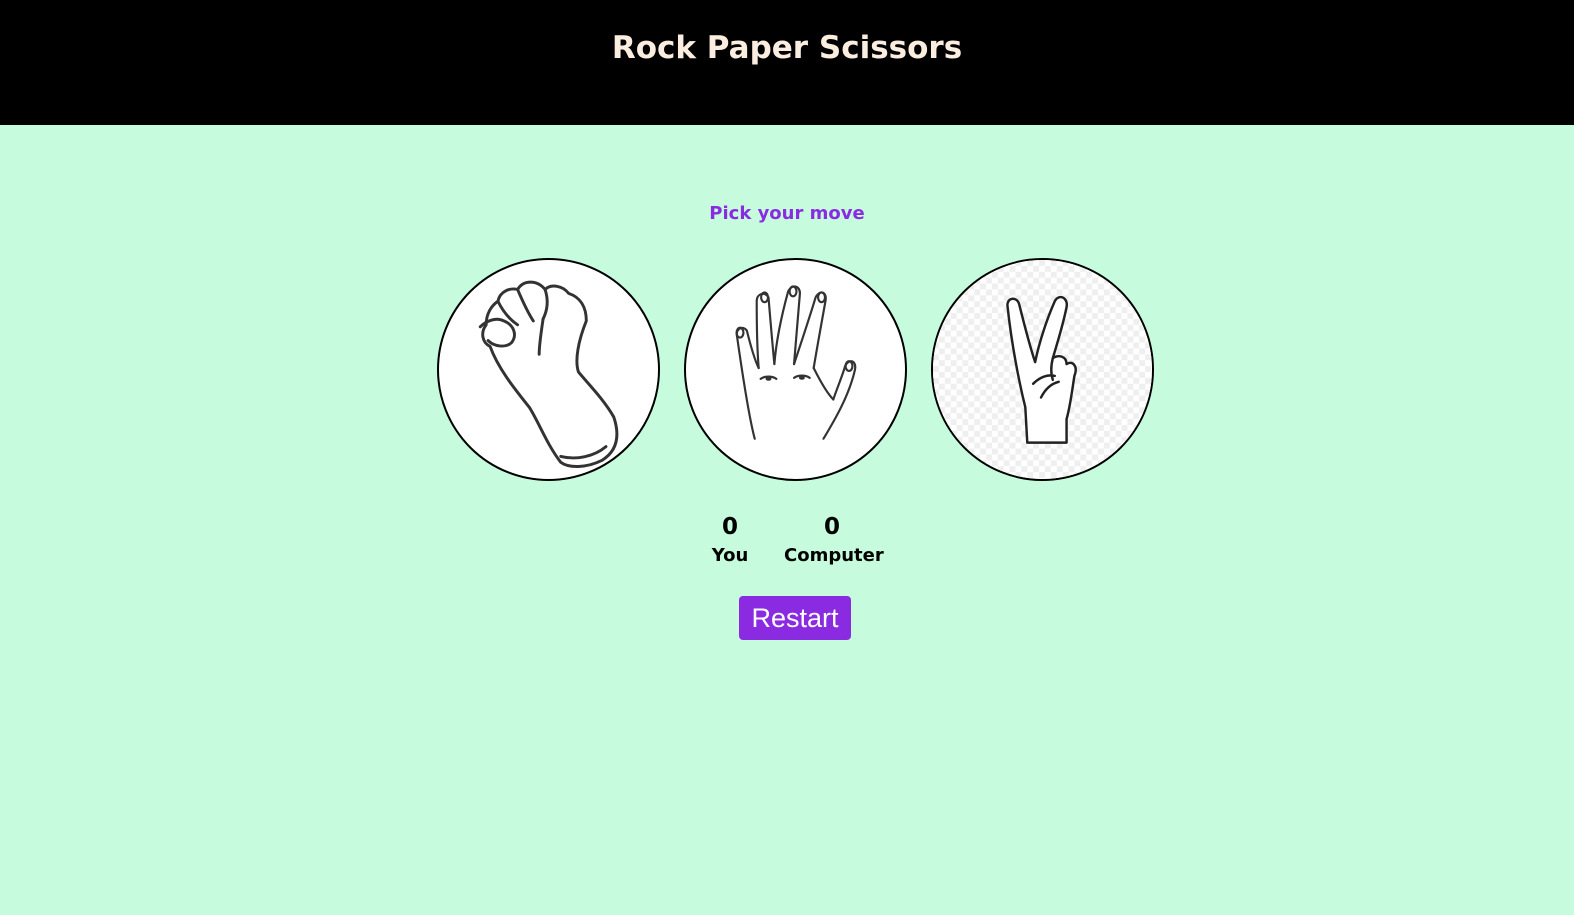  I want to click on pick-move-prompt: Pick your move, so click(787, 213).